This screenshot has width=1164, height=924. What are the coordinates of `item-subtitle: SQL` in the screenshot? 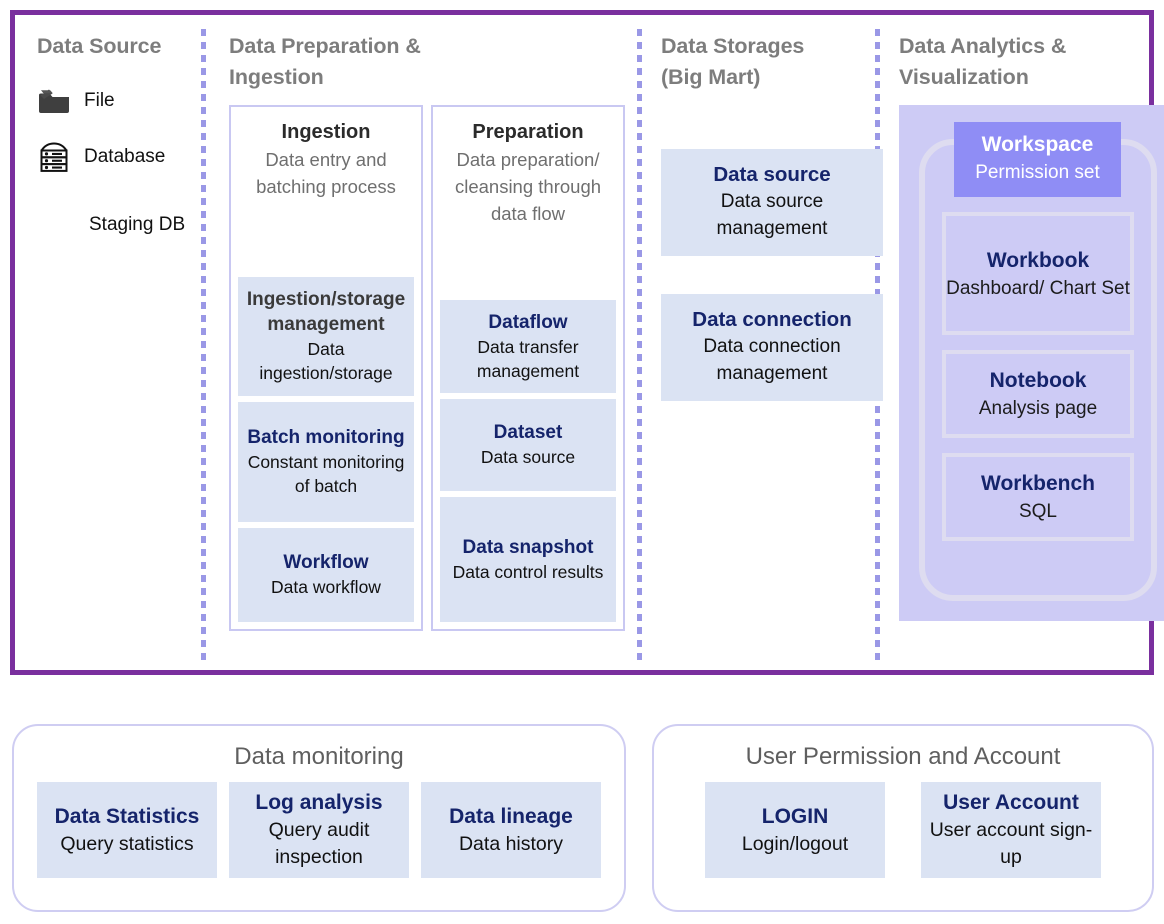 It's located at (1038, 511).